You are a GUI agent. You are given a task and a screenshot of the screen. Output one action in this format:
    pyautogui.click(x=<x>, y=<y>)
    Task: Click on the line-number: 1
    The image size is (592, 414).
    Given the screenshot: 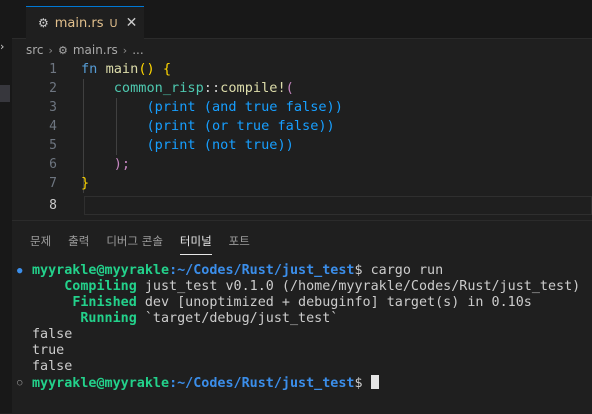 What is the action you would take?
    pyautogui.click(x=53, y=69)
    